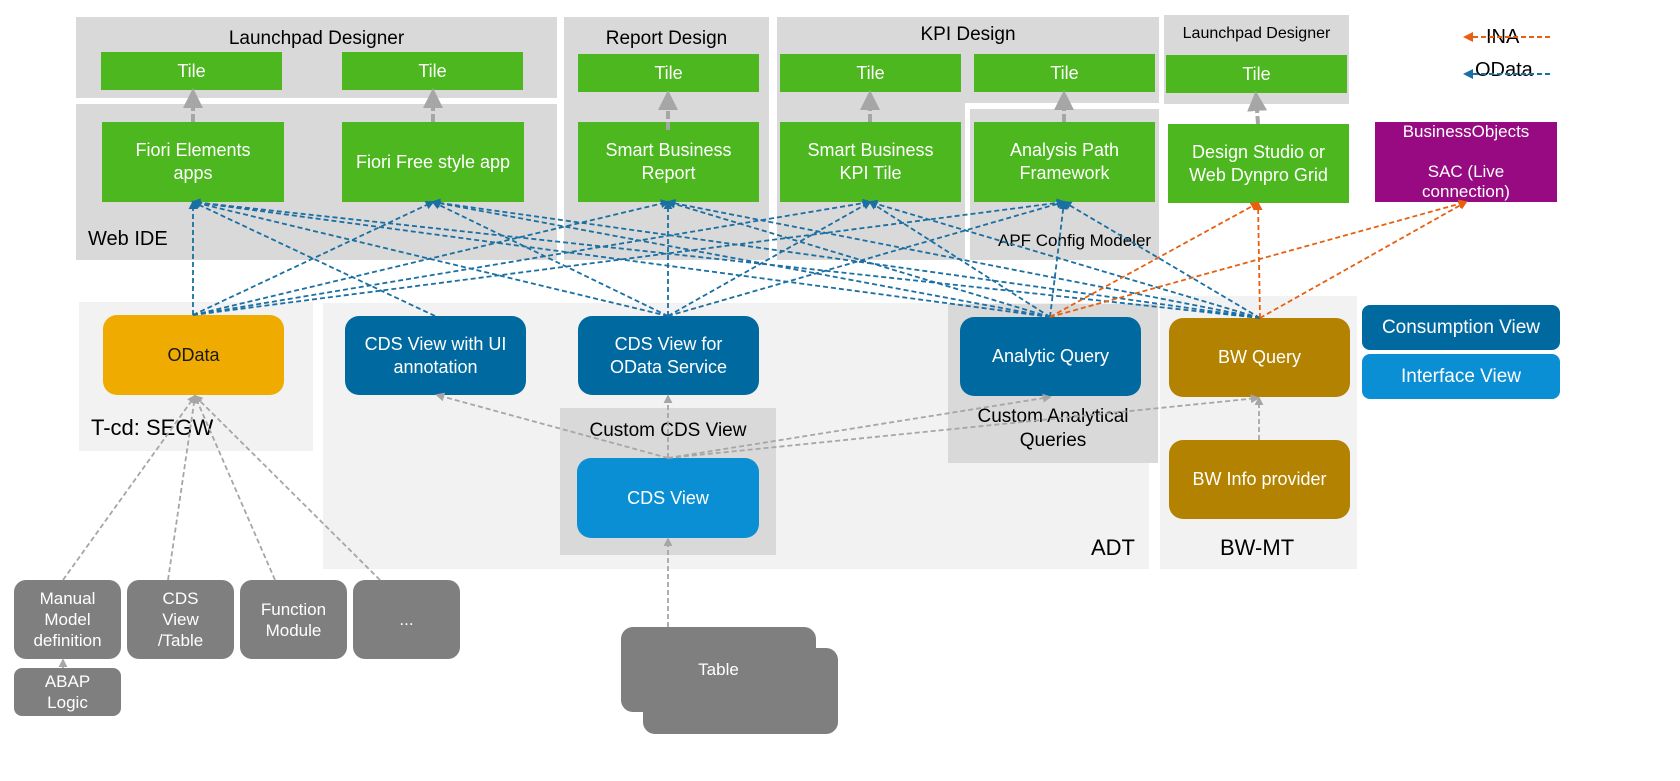 This screenshot has height=781, width=1680. Describe the element at coordinates (718, 669) in the screenshot. I see `table-source: Table` at that location.